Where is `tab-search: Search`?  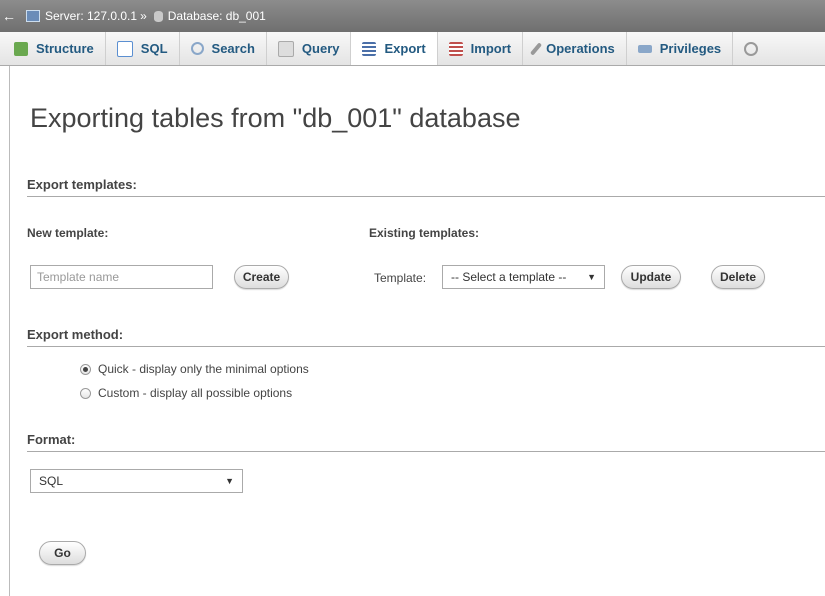
tab-search: Search is located at coordinates (223, 48).